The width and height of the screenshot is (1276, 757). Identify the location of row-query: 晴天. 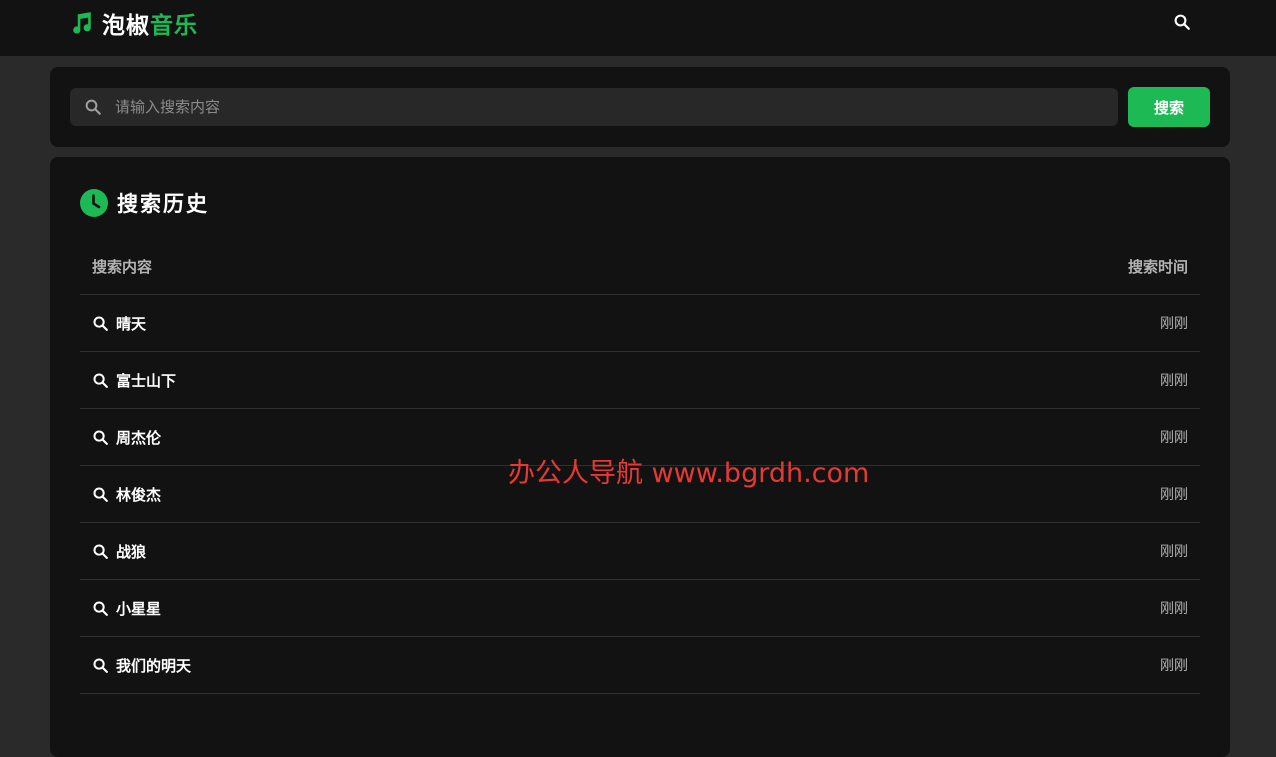
(131, 323).